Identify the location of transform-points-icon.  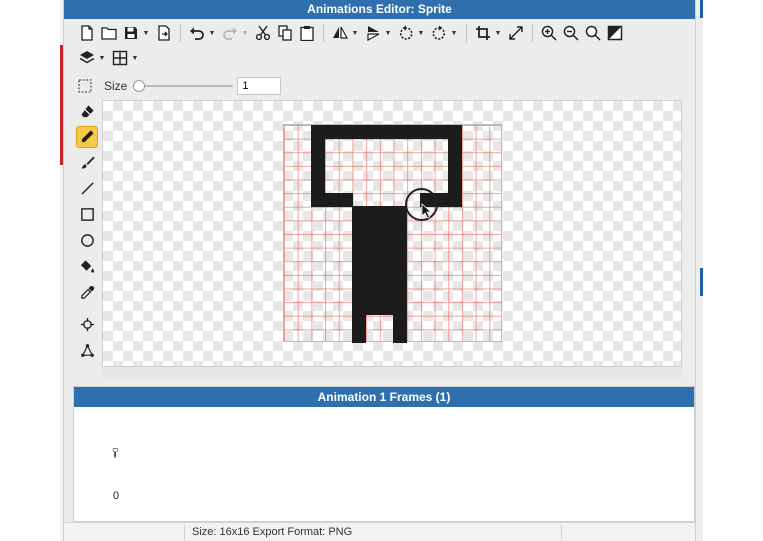
(87, 350).